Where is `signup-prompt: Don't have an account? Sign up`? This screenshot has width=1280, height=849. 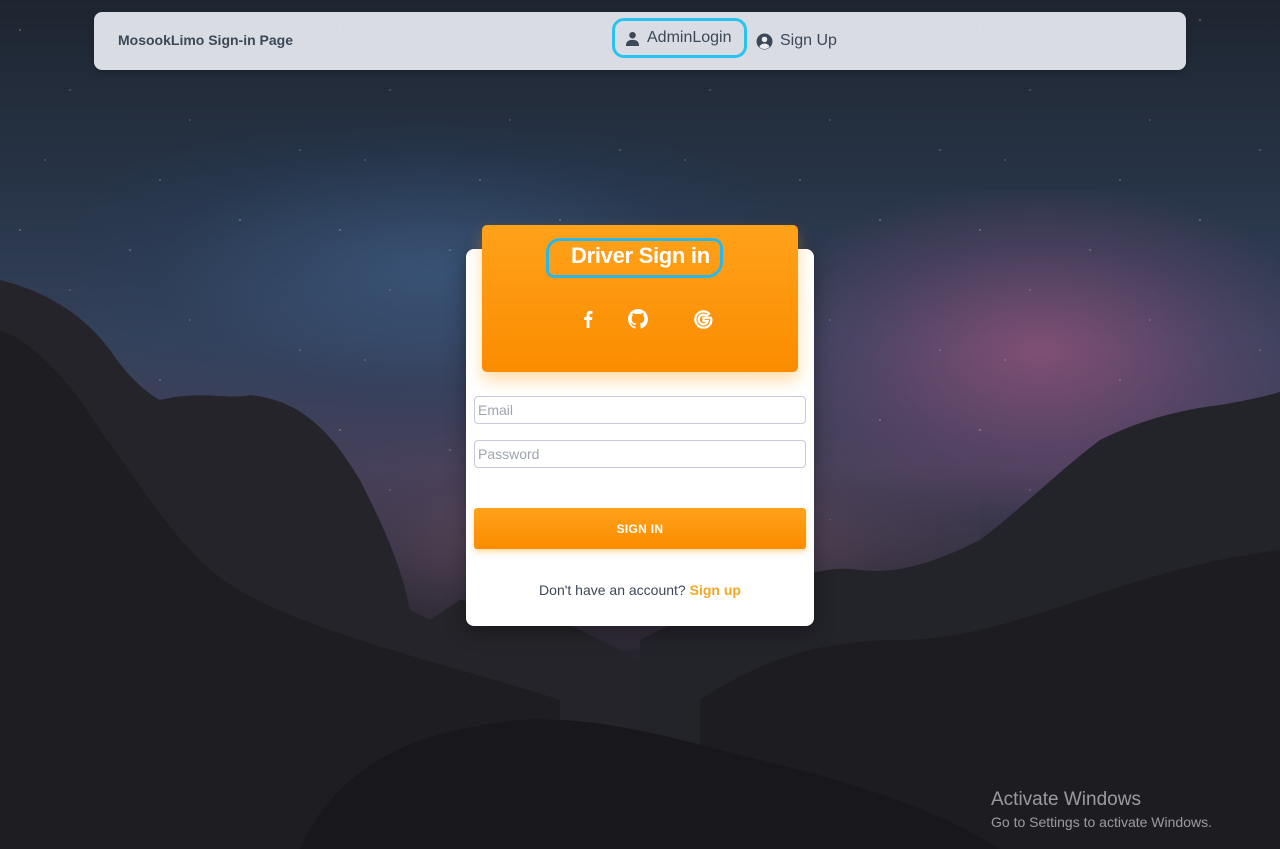 signup-prompt: Don't have an account? Sign up is located at coordinates (640, 590).